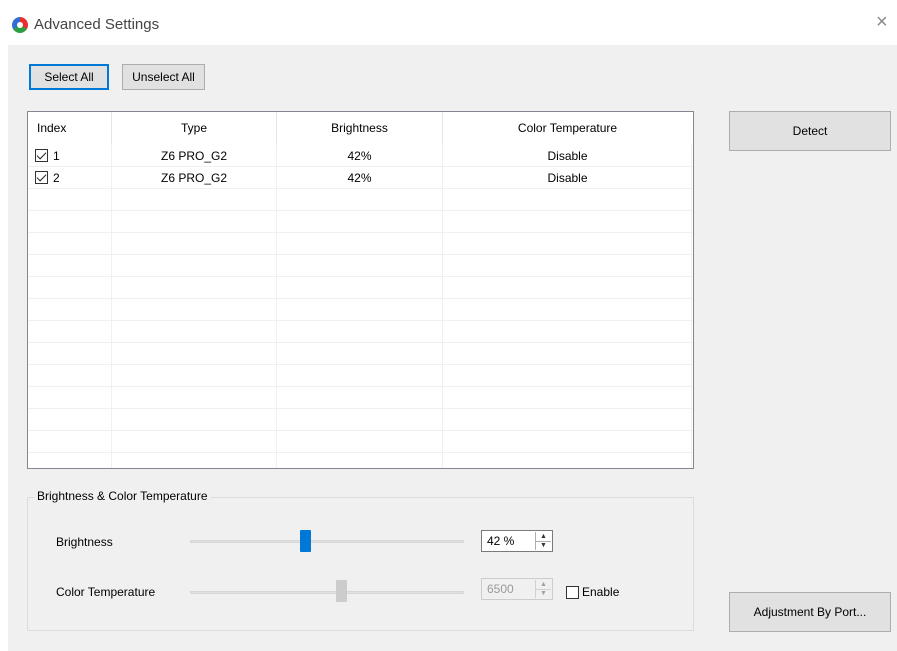 This screenshot has height=651, width=897. What do you see at coordinates (600, 592) in the screenshot?
I see `enable-label: Enable` at bounding box center [600, 592].